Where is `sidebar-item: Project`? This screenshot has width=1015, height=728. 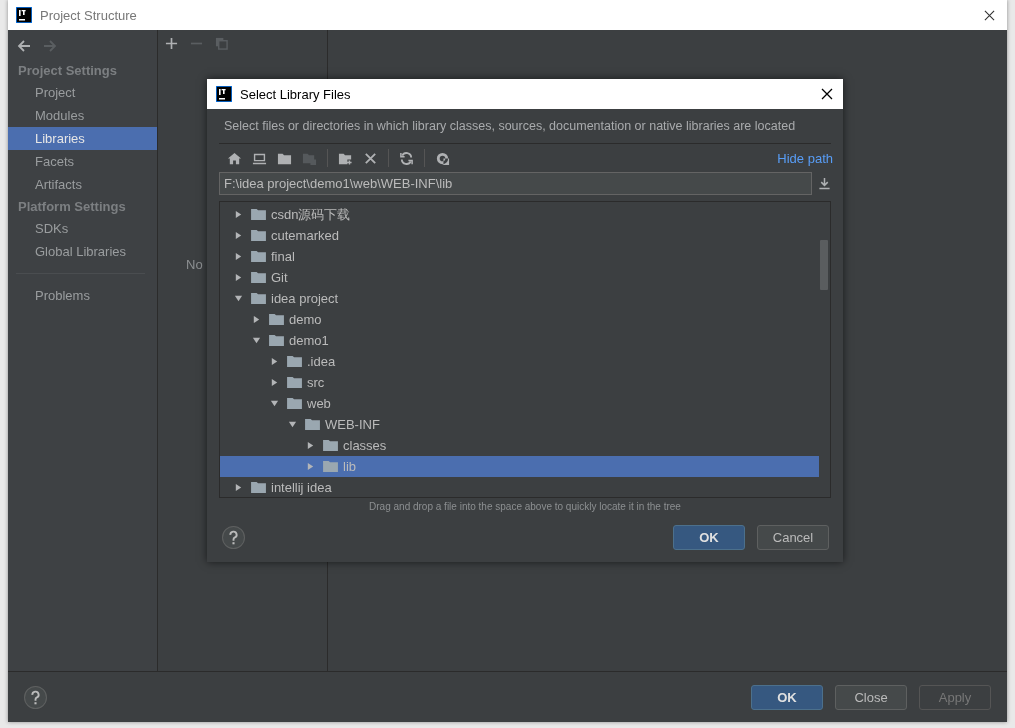
sidebar-item: Project is located at coordinates (82, 92).